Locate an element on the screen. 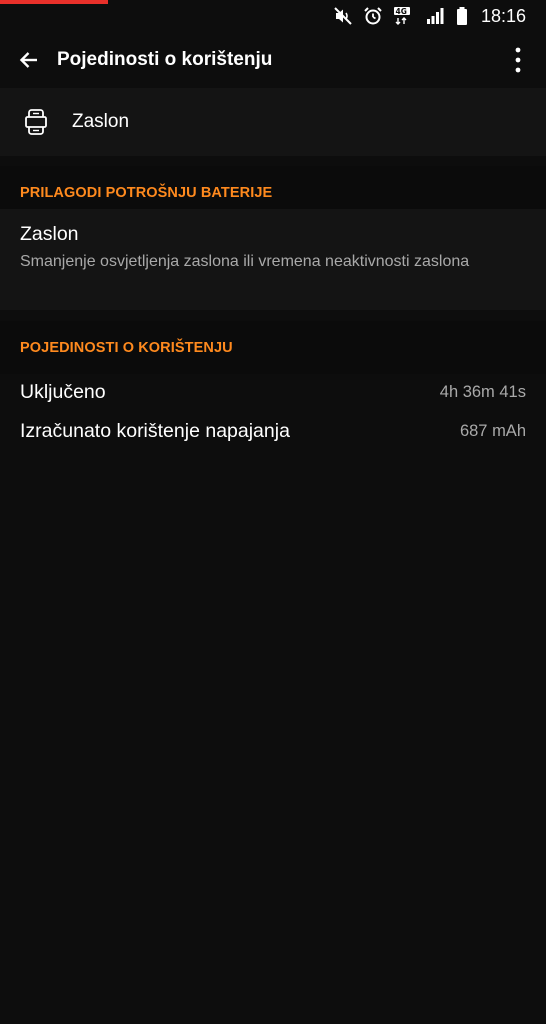 The image size is (546, 1024). usage-value: 687 mAh is located at coordinates (492, 430).